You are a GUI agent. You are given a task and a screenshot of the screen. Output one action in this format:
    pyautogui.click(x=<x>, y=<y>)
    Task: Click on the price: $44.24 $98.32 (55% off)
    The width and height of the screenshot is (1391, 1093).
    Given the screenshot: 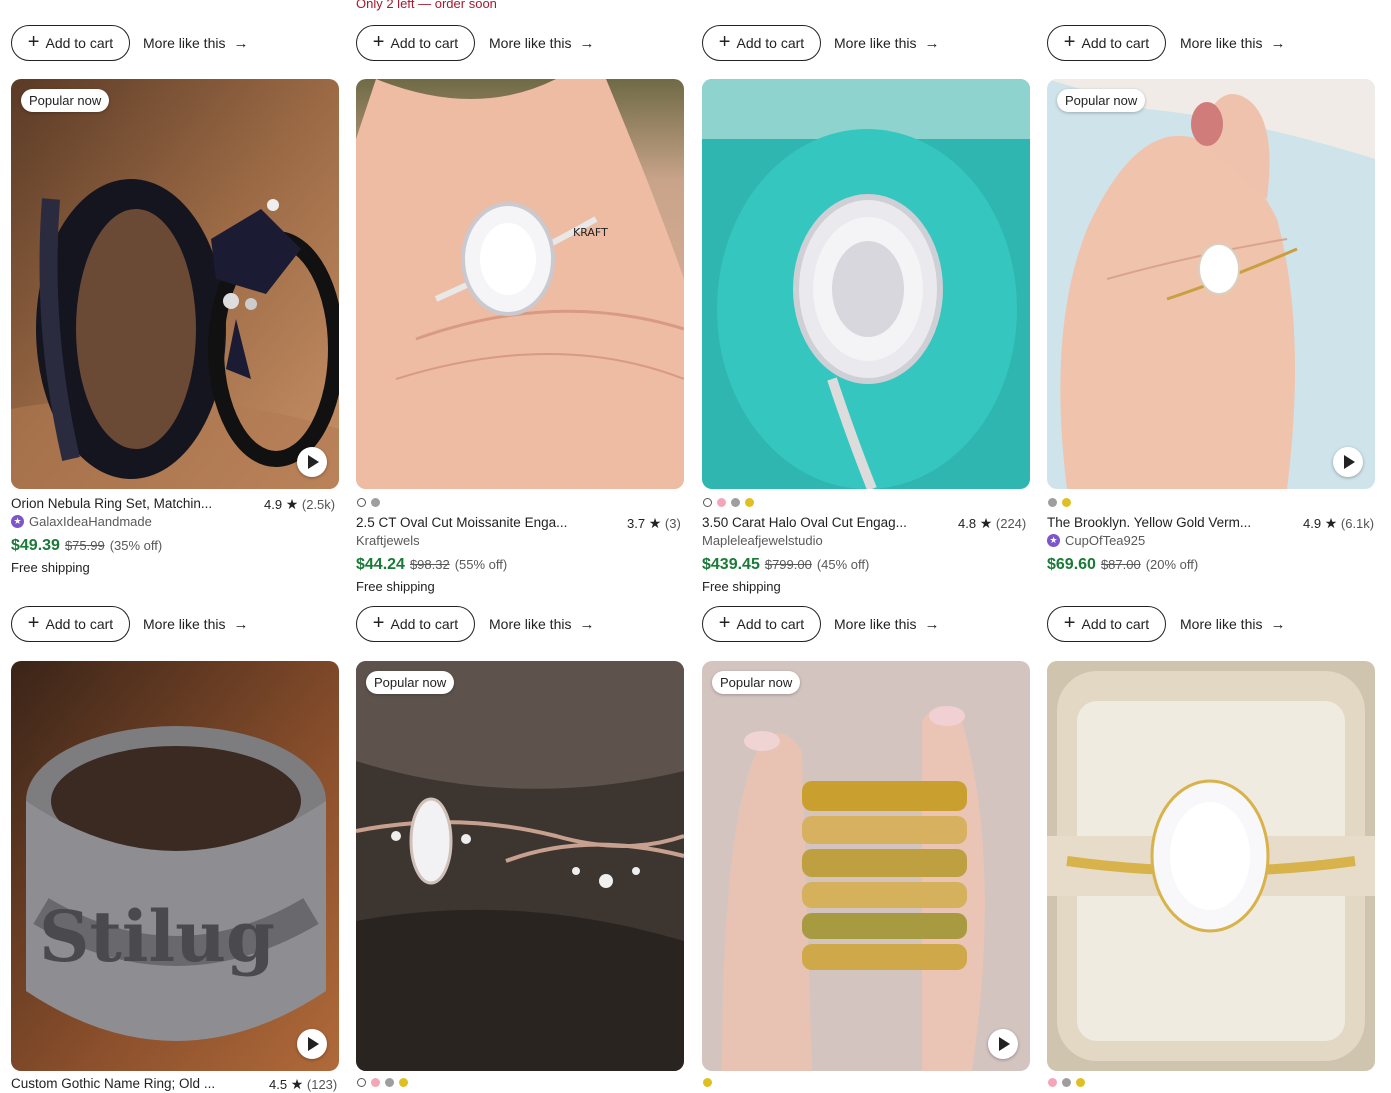 What is the action you would take?
    pyautogui.click(x=431, y=565)
    